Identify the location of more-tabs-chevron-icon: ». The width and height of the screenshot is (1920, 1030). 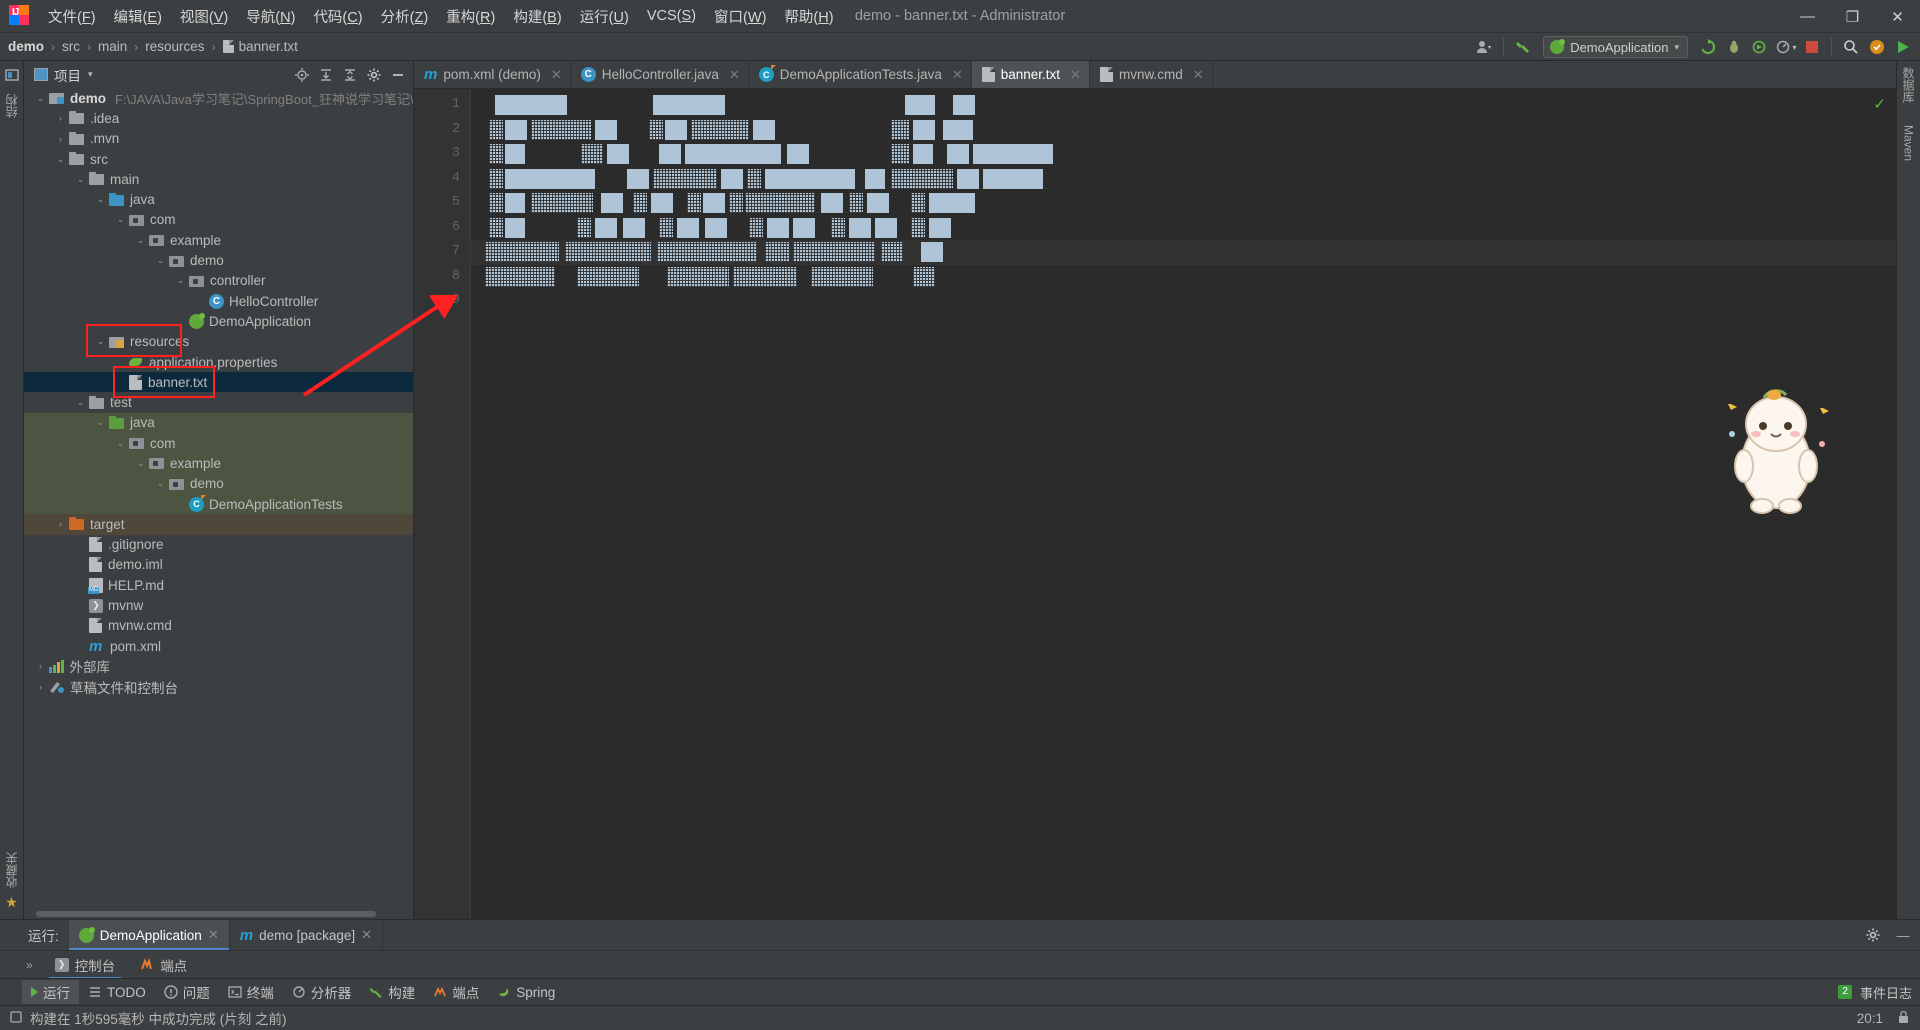
(21, 965).